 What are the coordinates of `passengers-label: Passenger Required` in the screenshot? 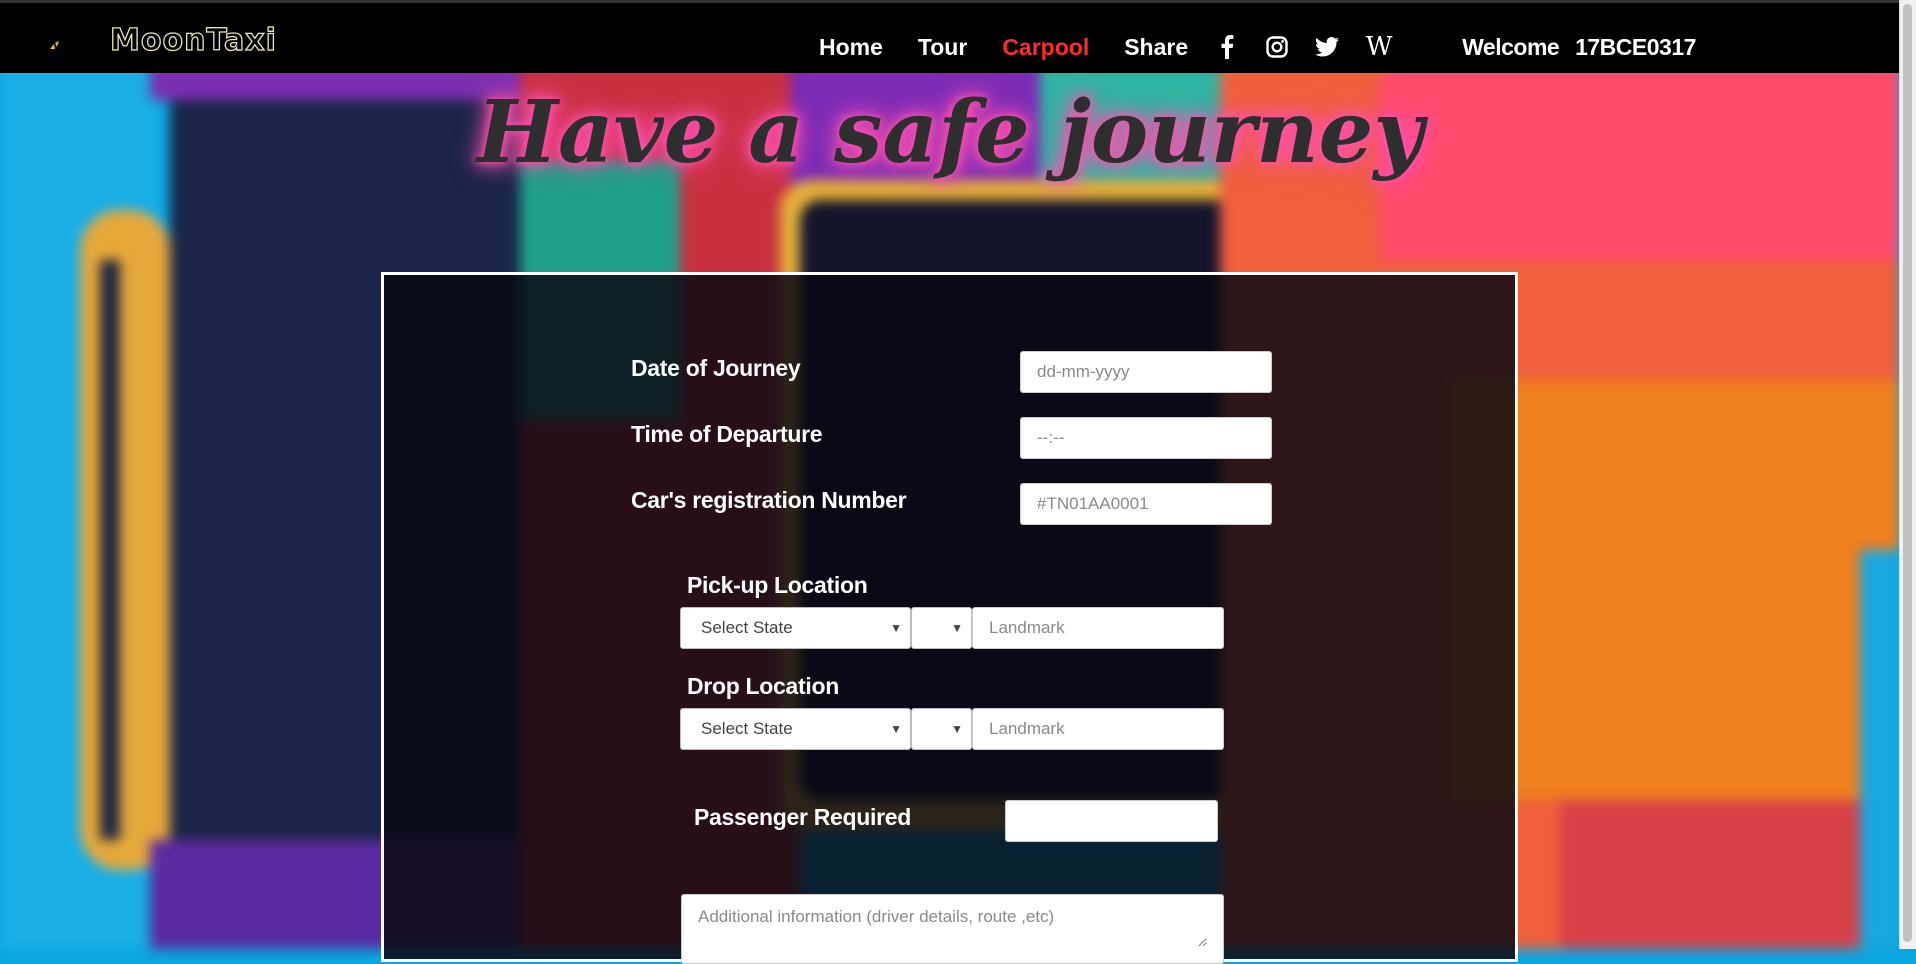 It's located at (803, 817).